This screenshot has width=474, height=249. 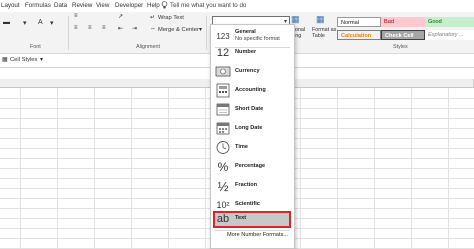 What do you see at coordinates (10, 5) in the screenshot?
I see `tab-layout: Layout` at bounding box center [10, 5].